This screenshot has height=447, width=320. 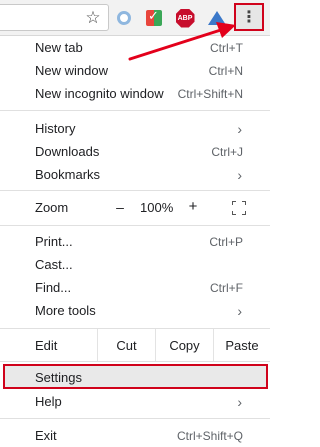 What do you see at coordinates (135, 310) in the screenshot?
I see `menu-item-more-tools: More tools ›` at bounding box center [135, 310].